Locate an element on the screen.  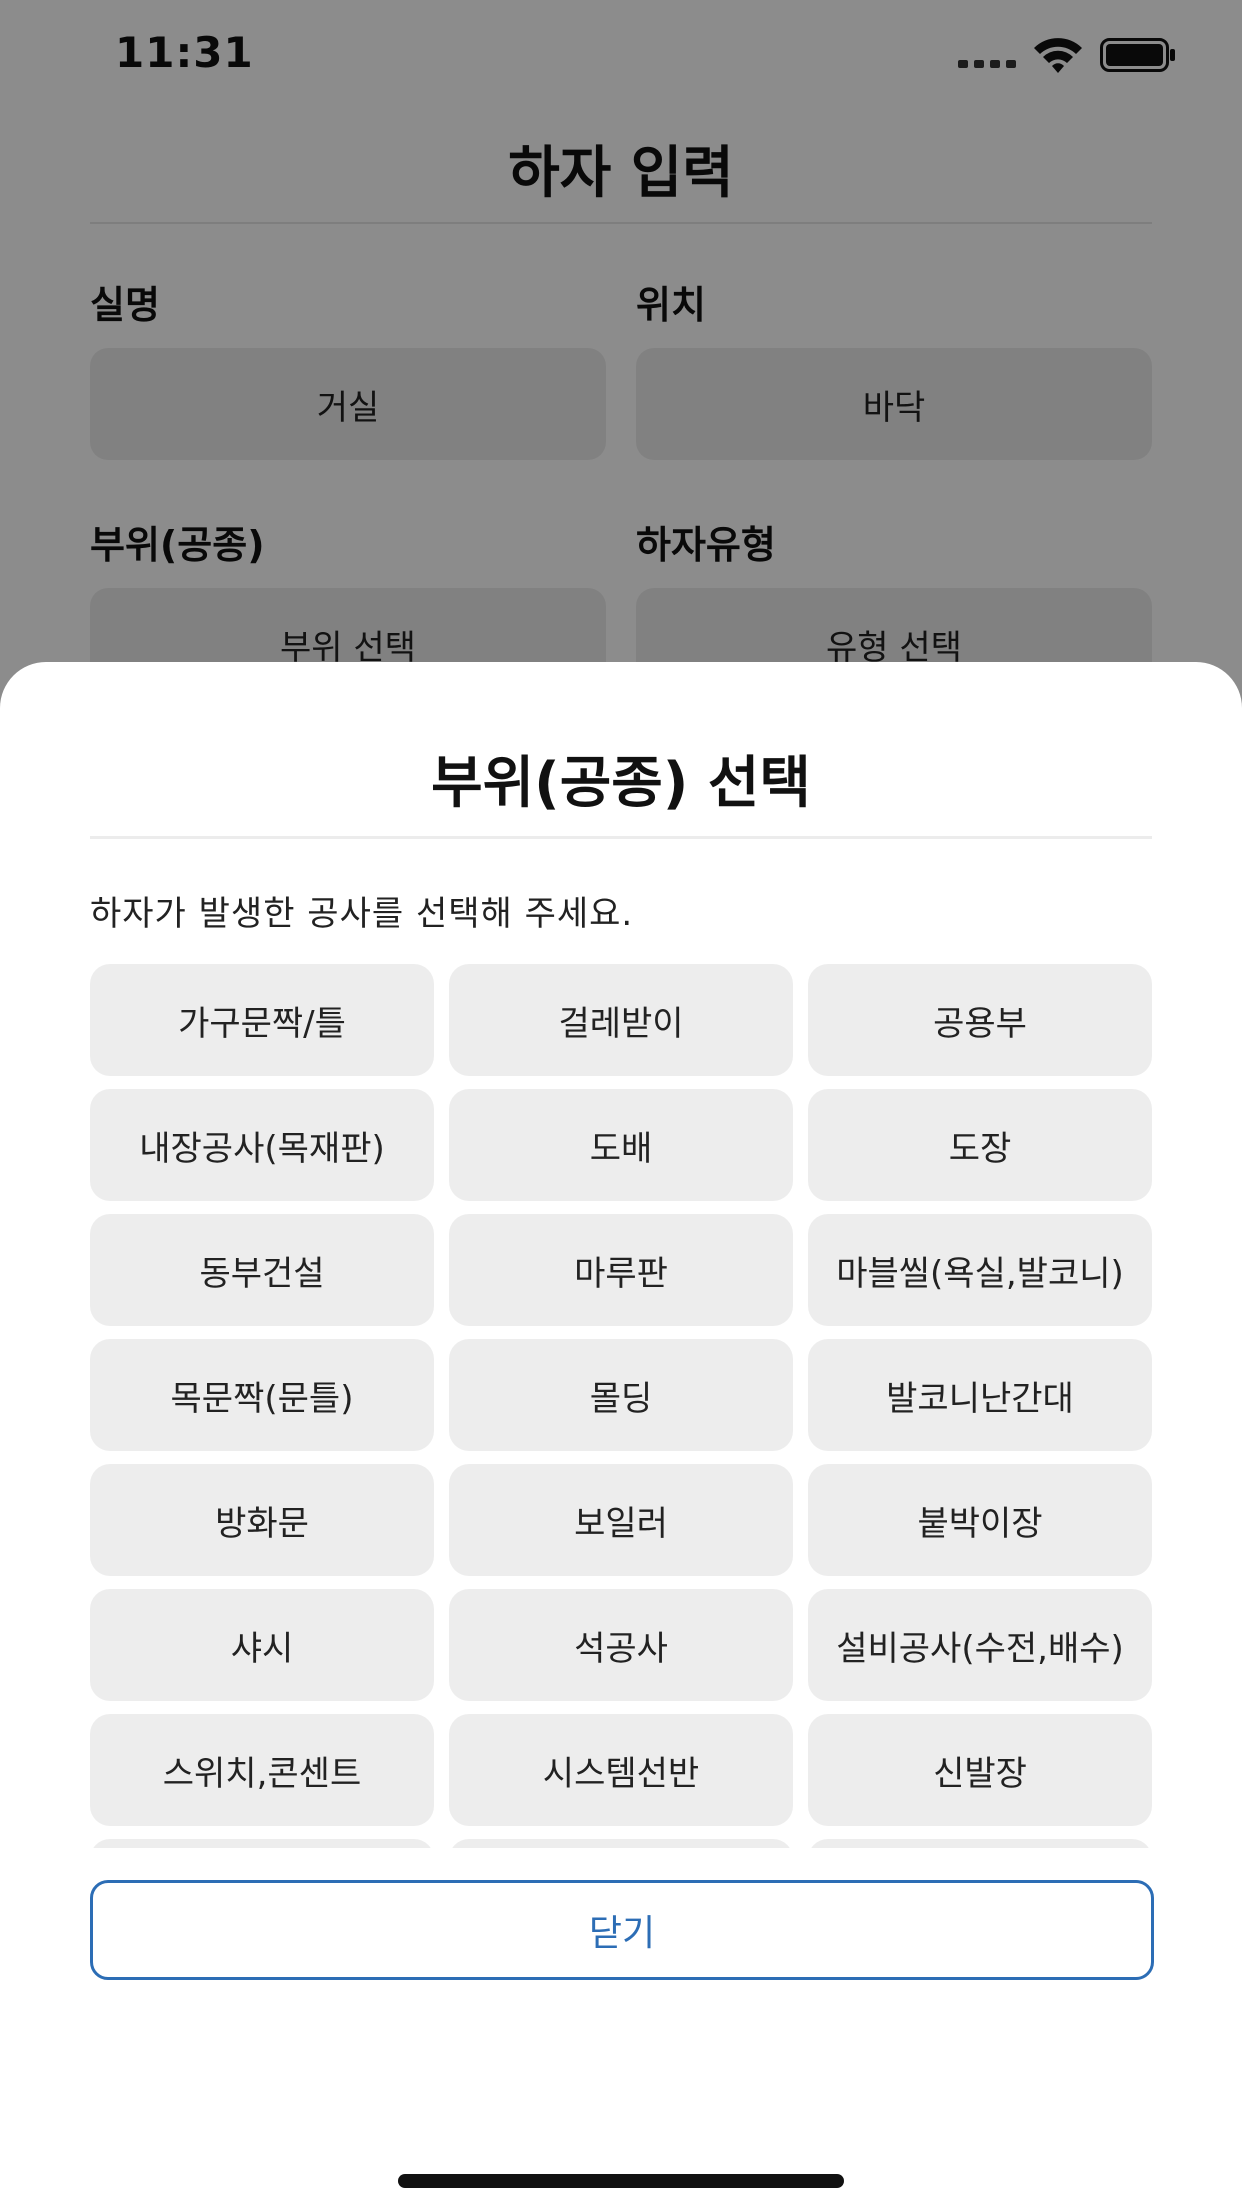
close-button: 닫기 is located at coordinates (622, 1930).